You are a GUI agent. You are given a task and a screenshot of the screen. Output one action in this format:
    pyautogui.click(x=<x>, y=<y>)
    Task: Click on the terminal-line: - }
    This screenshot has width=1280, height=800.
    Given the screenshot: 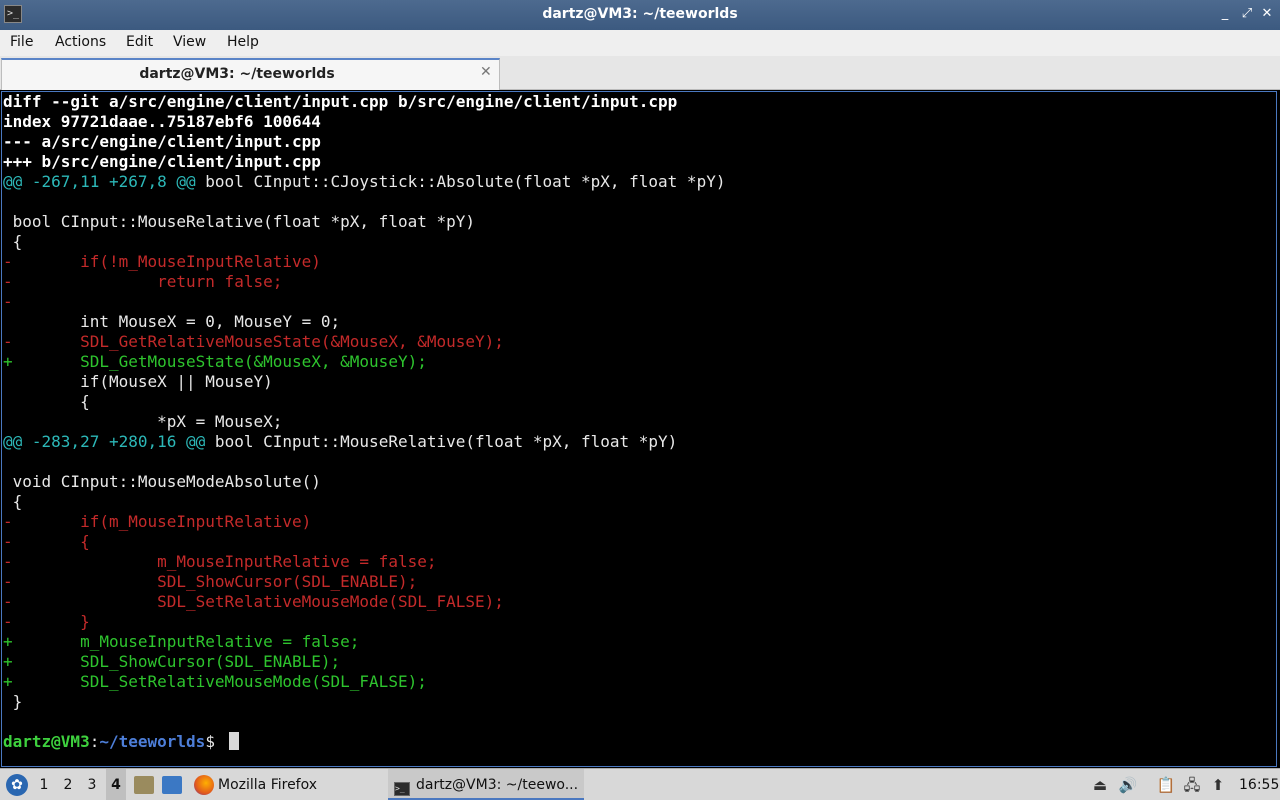 What is the action you would take?
    pyautogui.click(x=364, y=622)
    